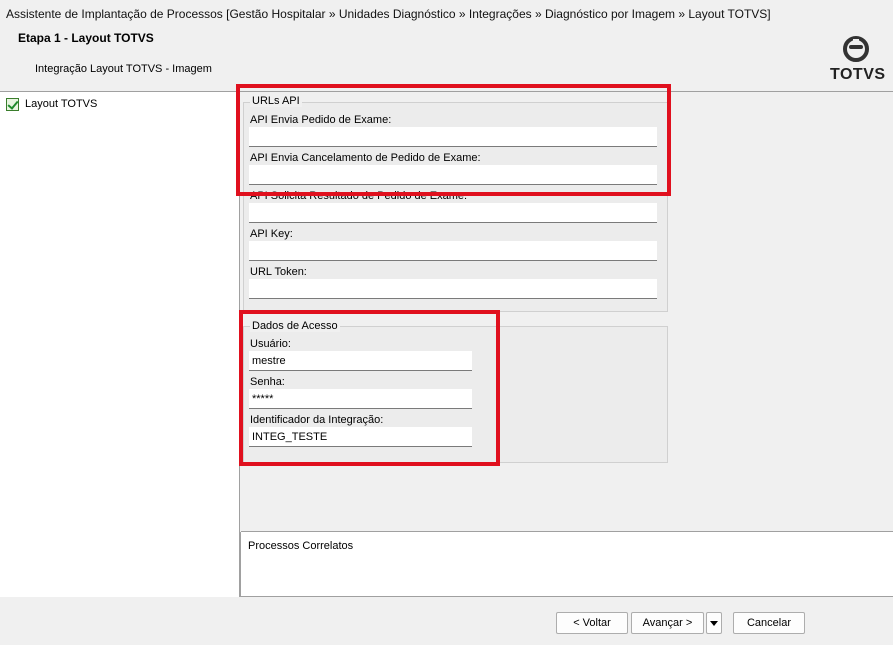 This screenshot has height=645, width=893. I want to click on url-token-label: URL Token:, so click(278, 272).